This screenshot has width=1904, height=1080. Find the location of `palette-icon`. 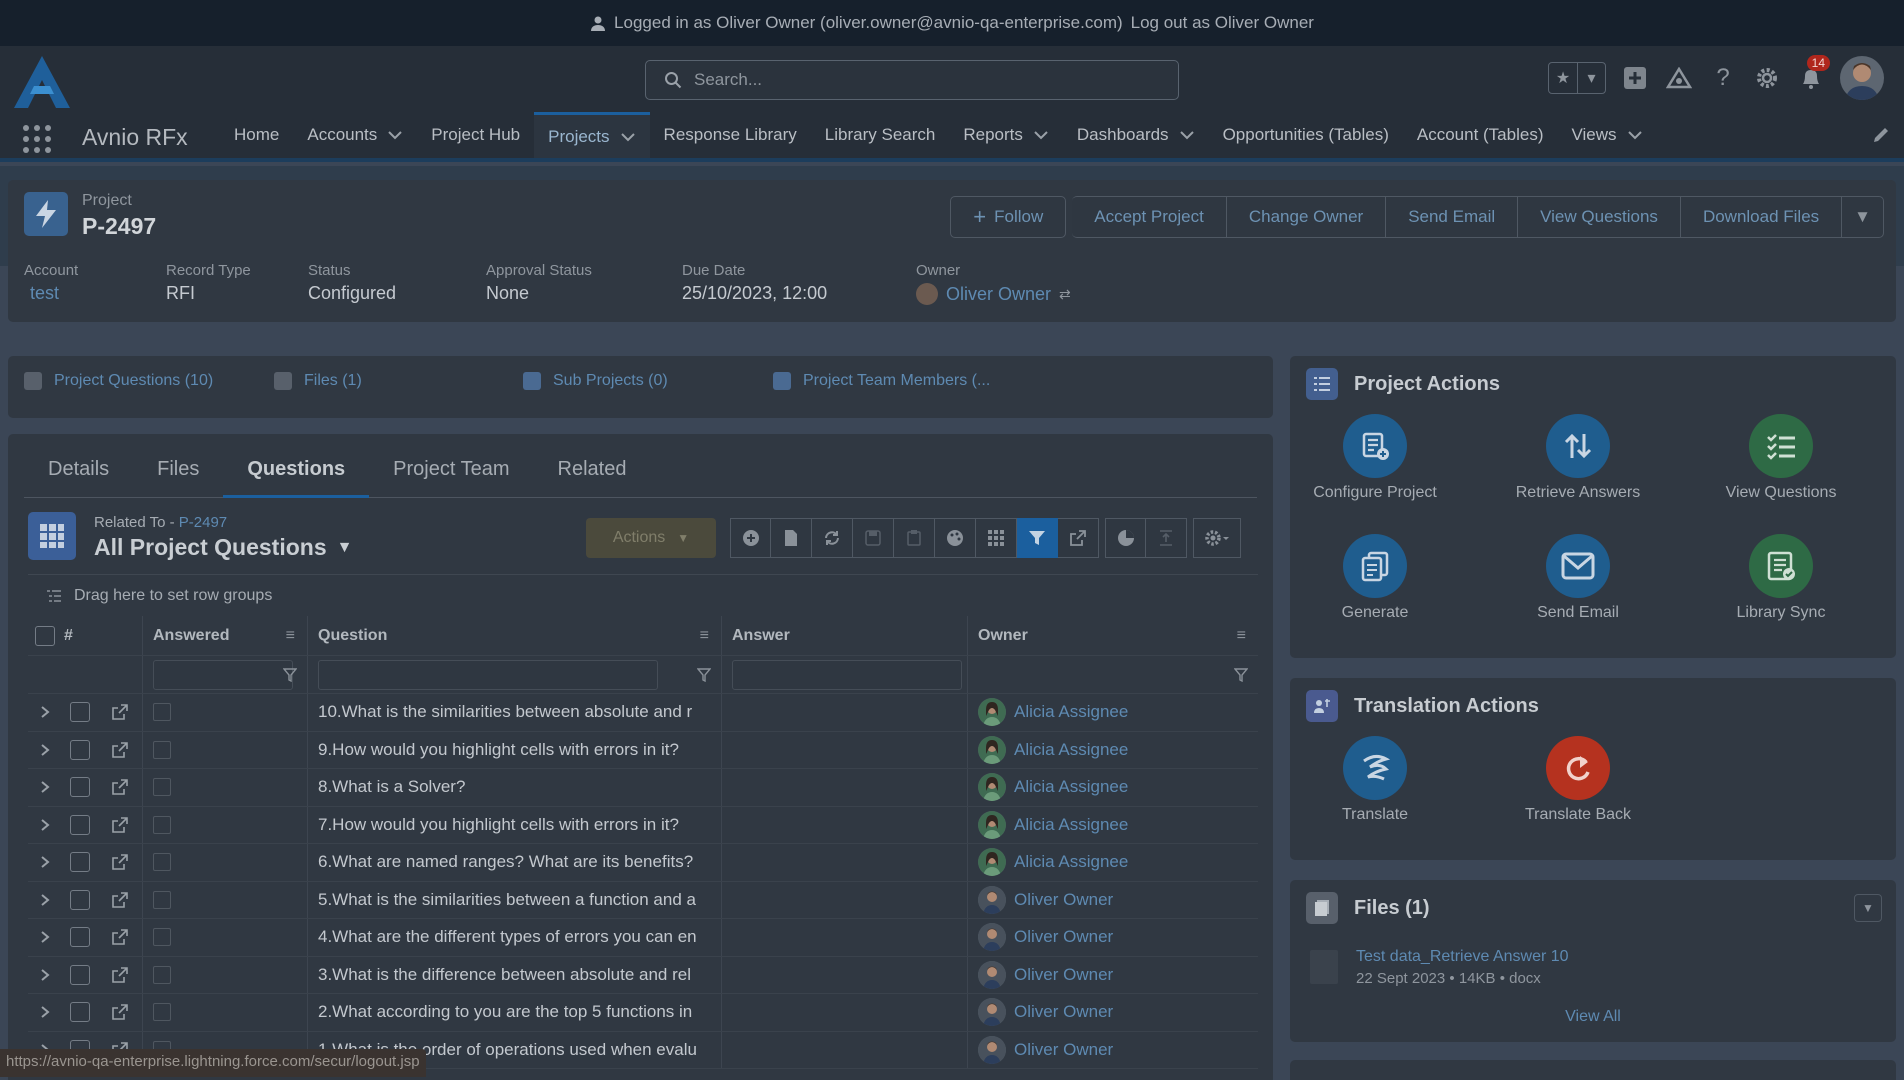

palette-icon is located at coordinates (955, 538).